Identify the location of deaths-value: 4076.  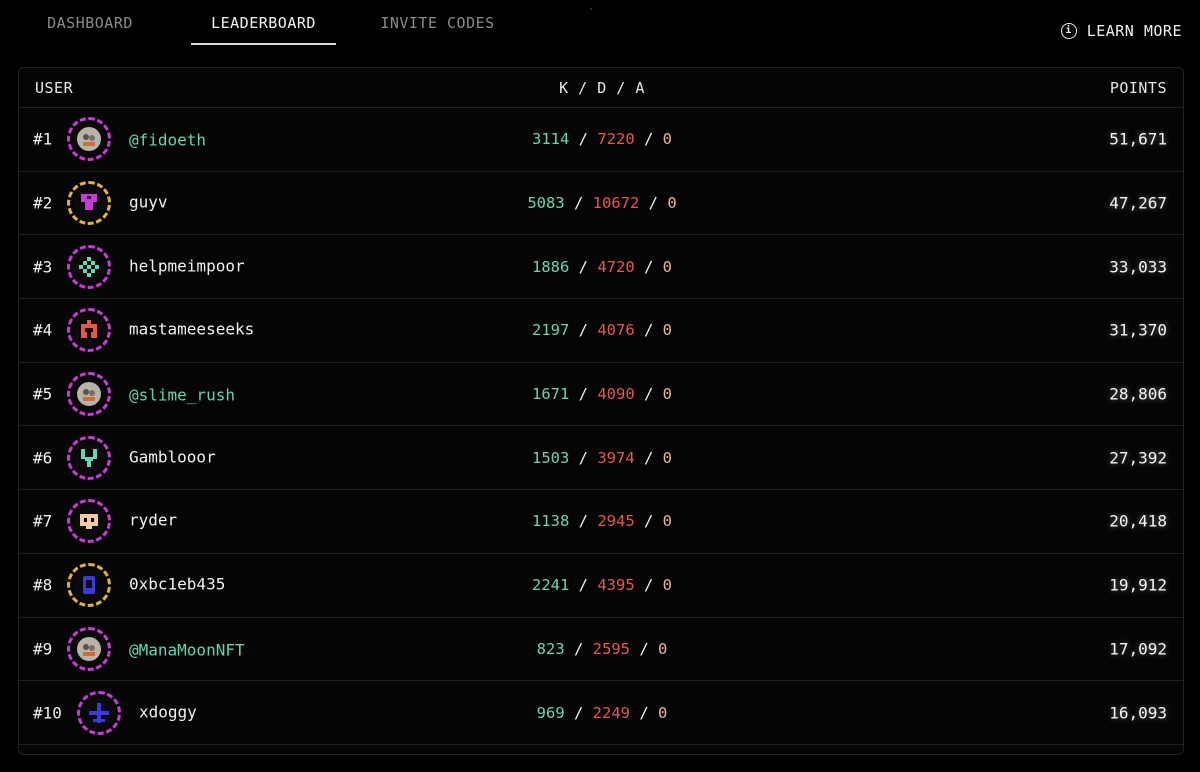
(616, 330).